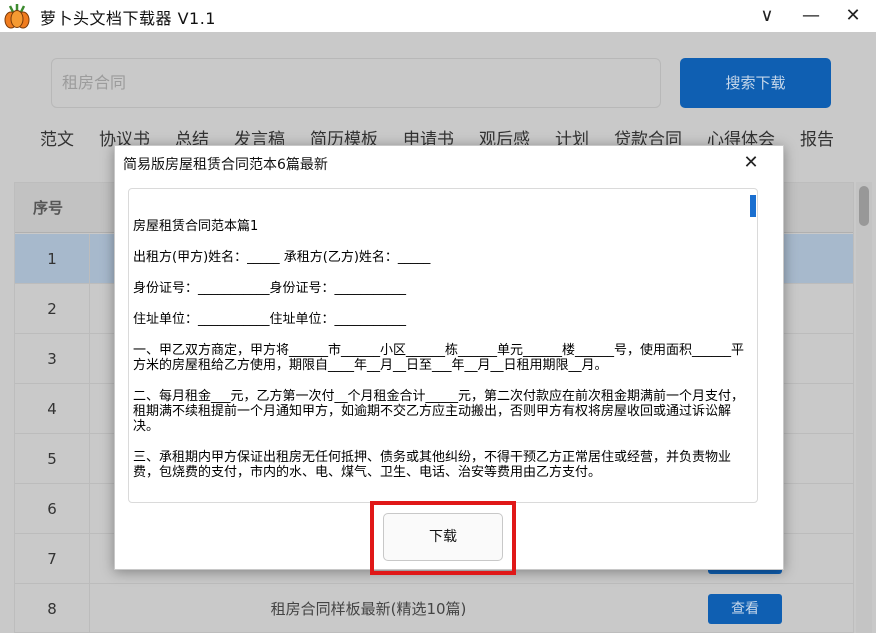 The width and height of the screenshot is (876, 633). What do you see at coordinates (17, 16) in the screenshot?
I see `carrot-logo-icon` at bounding box center [17, 16].